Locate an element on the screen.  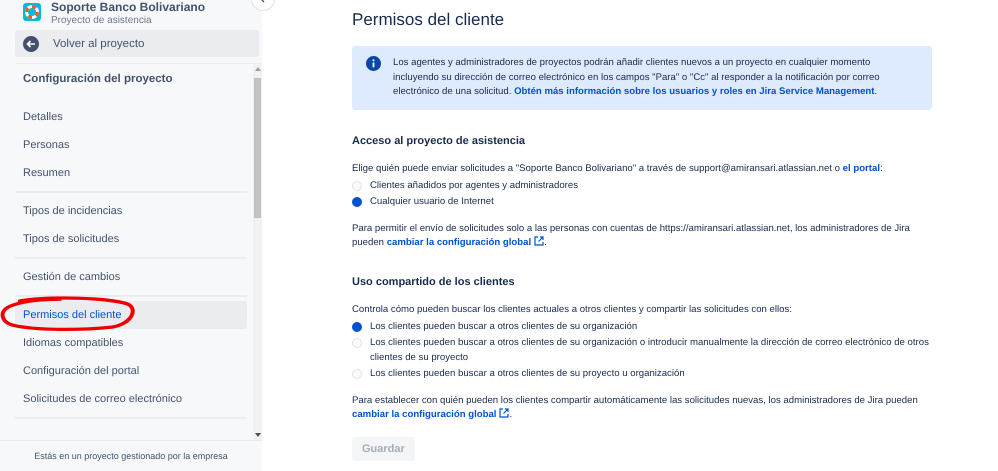
sidebar-item: Detalles is located at coordinates (131, 117).